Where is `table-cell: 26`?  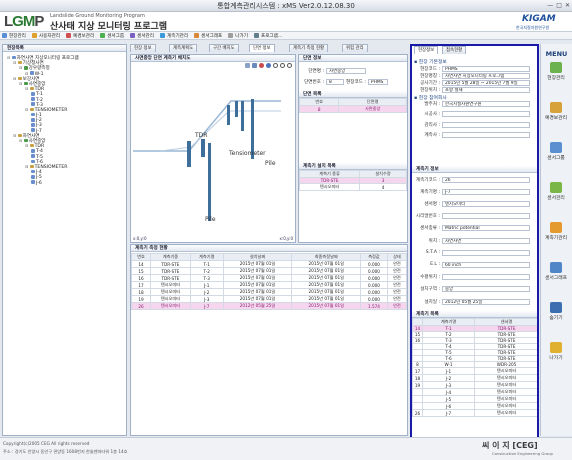
table-cell: 26 is located at coordinates (141, 306).